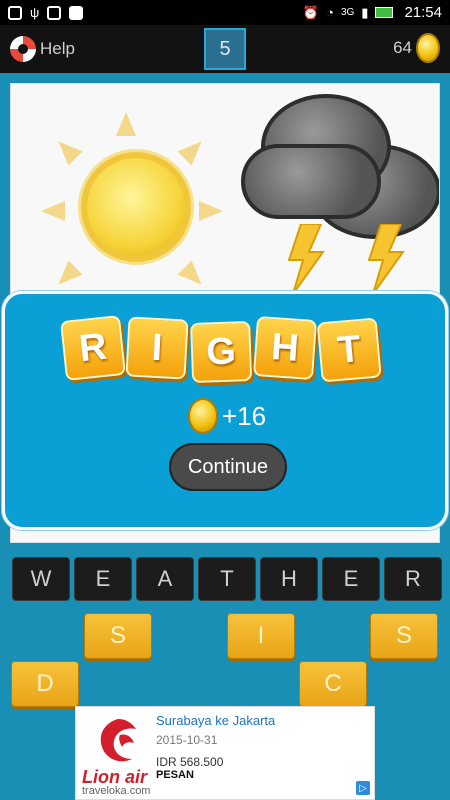 The height and width of the screenshot is (800, 450). Describe the element at coordinates (15, 12) in the screenshot. I see `add-notification-icon` at that location.